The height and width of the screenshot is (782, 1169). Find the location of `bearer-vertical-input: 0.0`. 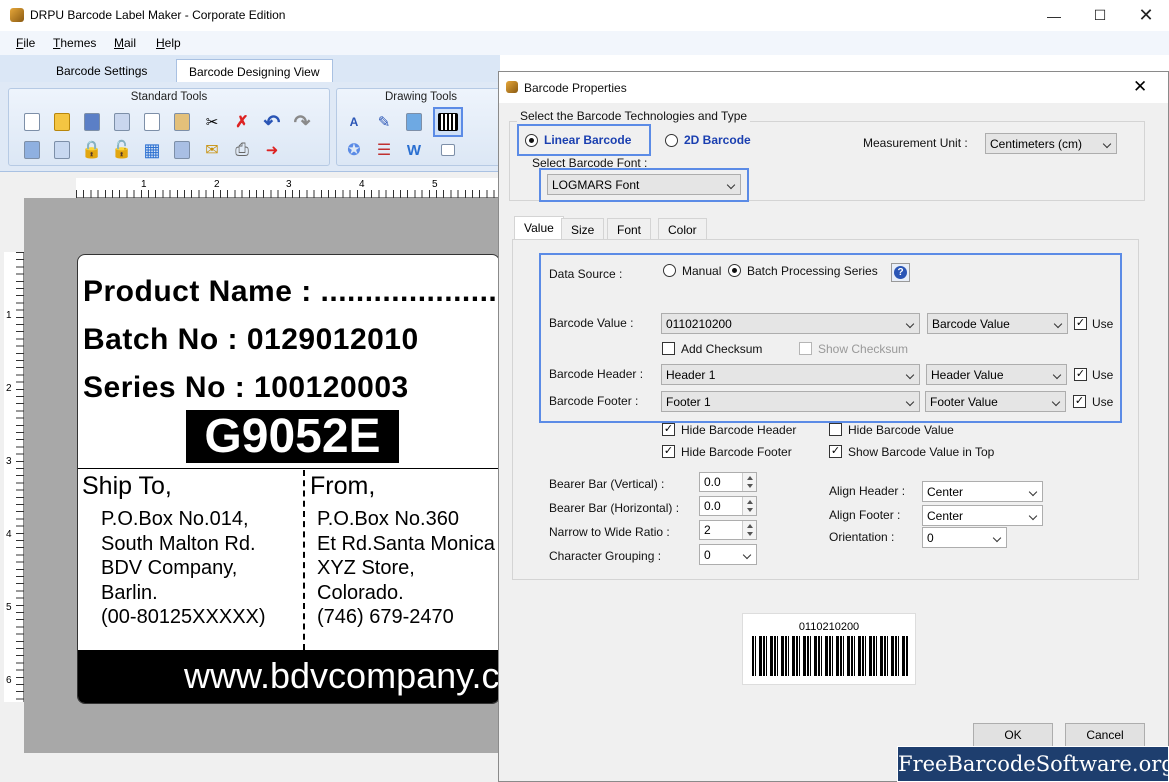

bearer-vertical-input: 0.0 is located at coordinates (728, 482).